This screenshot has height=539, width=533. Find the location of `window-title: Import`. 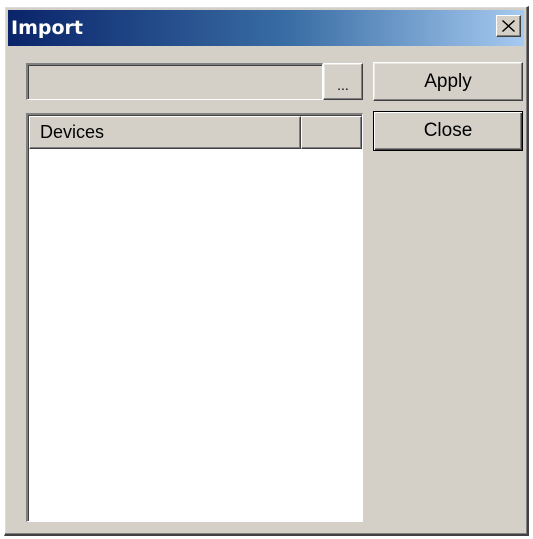

window-title: Import is located at coordinates (47, 28).